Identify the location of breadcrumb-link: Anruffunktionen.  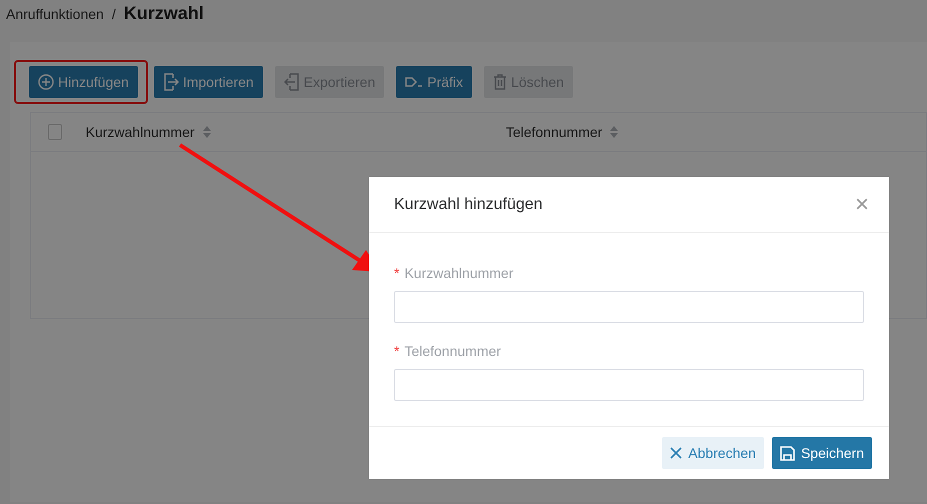
(55, 14).